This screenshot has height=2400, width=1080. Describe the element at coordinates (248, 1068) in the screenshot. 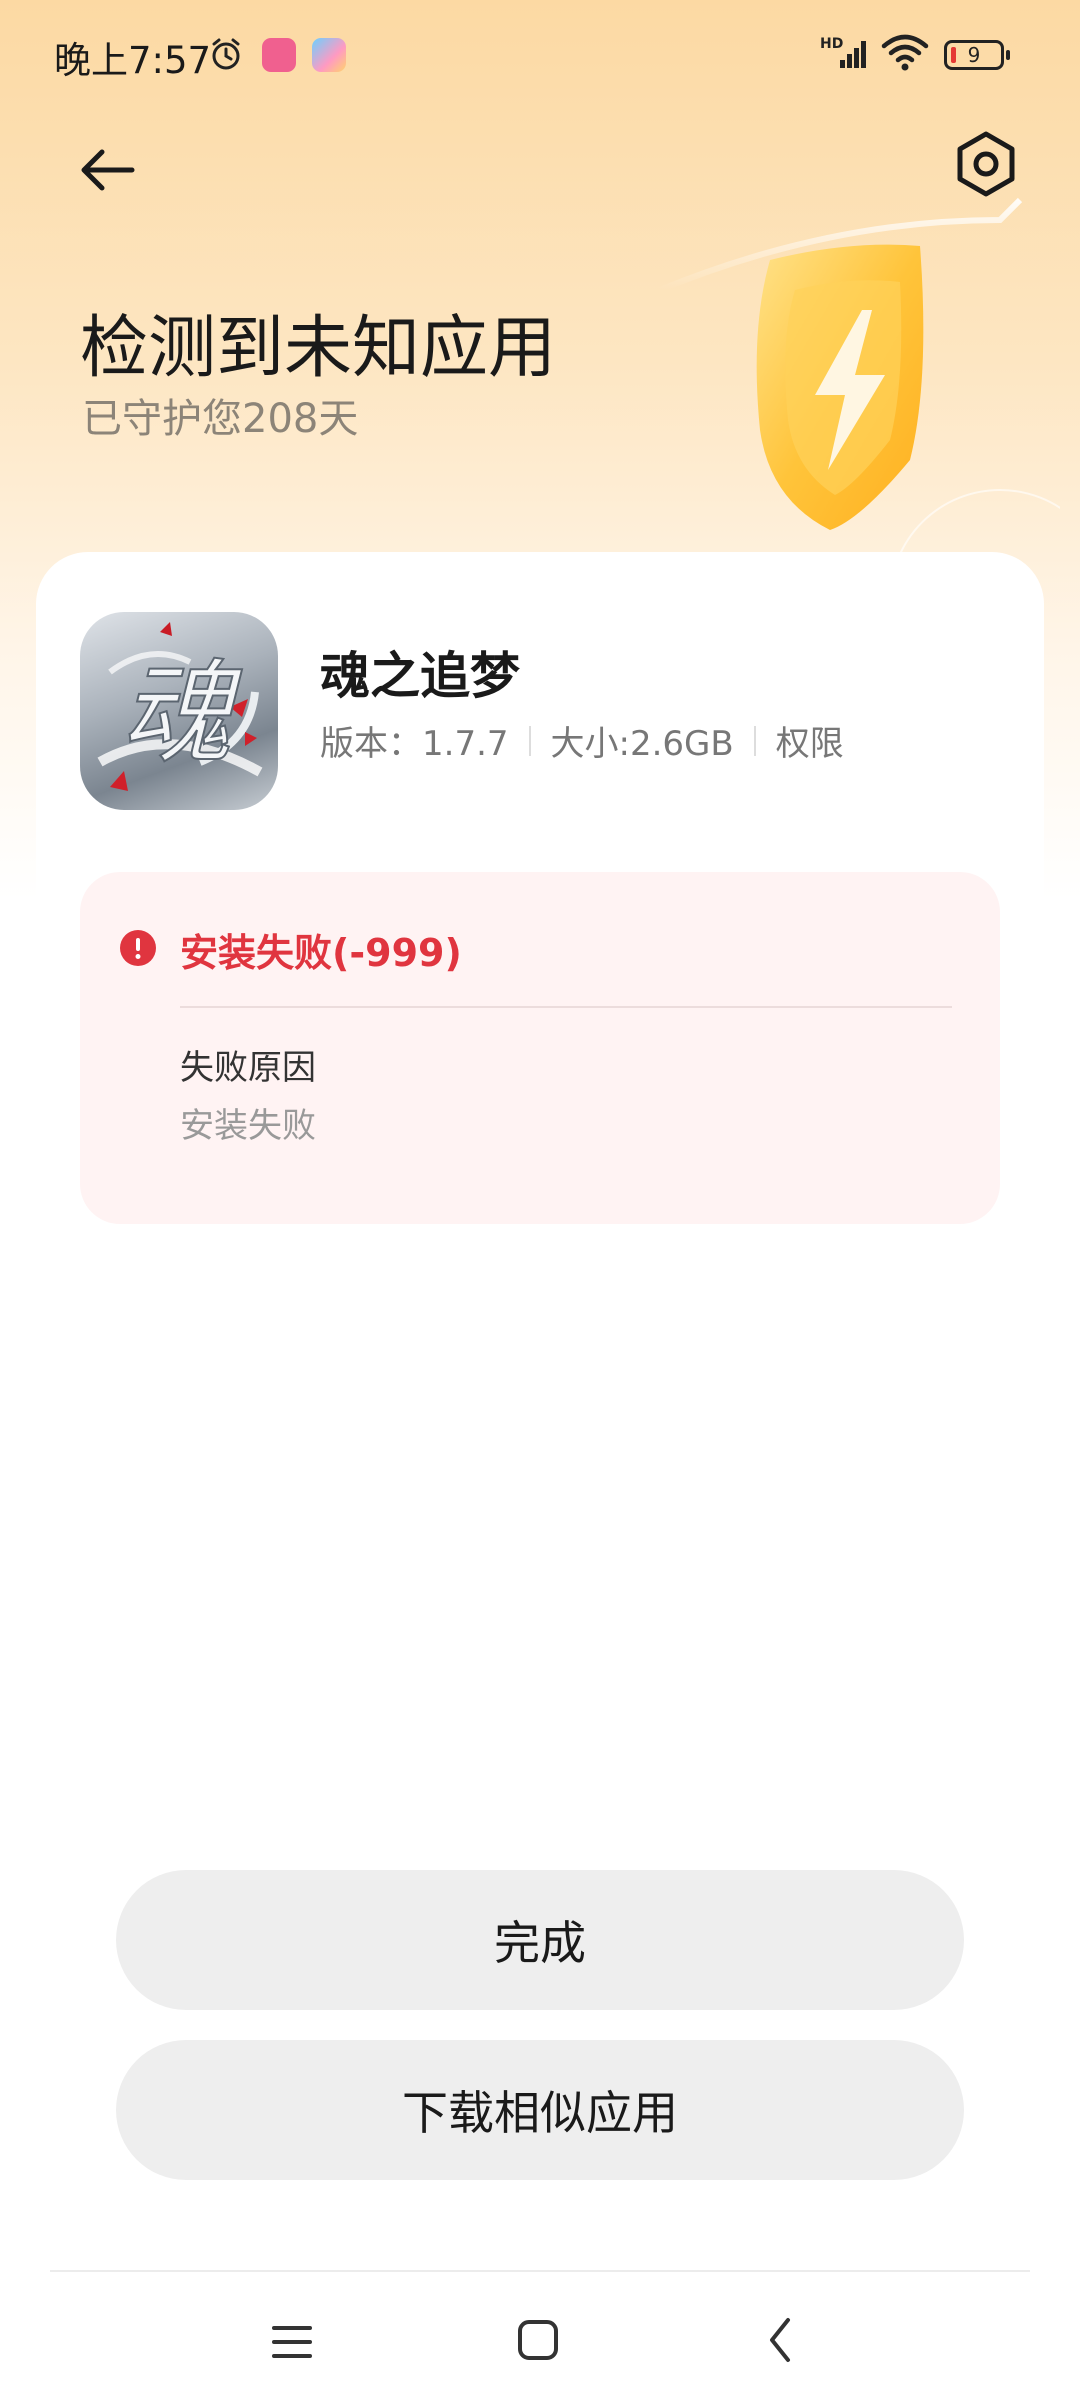

I see `failure-reason-label: 失败原因` at that location.